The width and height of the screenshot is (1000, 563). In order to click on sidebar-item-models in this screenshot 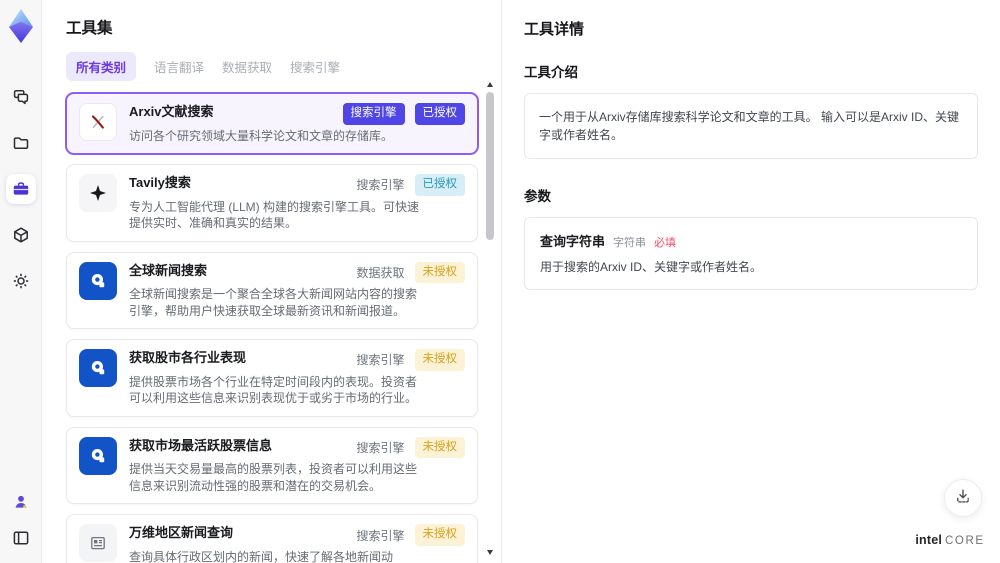, I will do `click(21, 235)`.